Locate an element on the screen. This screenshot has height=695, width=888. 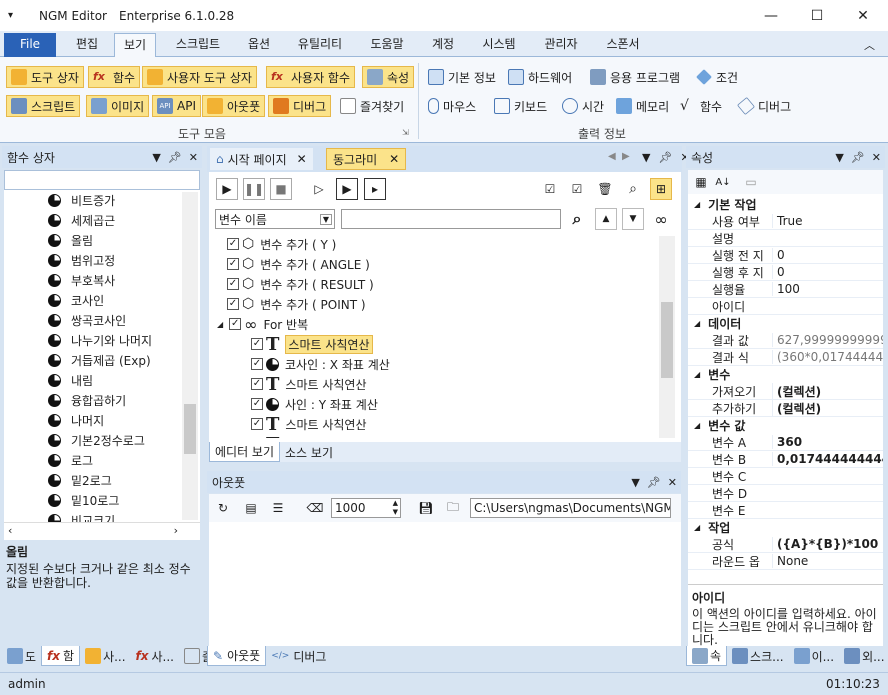
mouse-button: 마우스 is located at coordinates (452, 106).